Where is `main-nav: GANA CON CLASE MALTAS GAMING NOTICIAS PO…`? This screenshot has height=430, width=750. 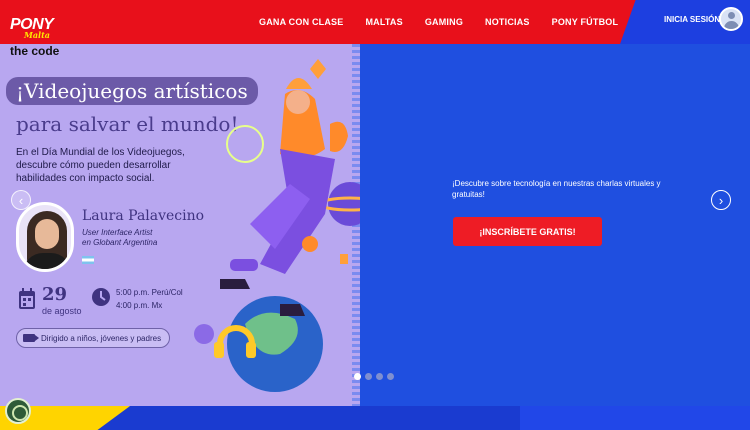 main-nav: GANA CON CLASE MALTAS GAMING NOTICIAS PO… is located at coordinates (438, 22).